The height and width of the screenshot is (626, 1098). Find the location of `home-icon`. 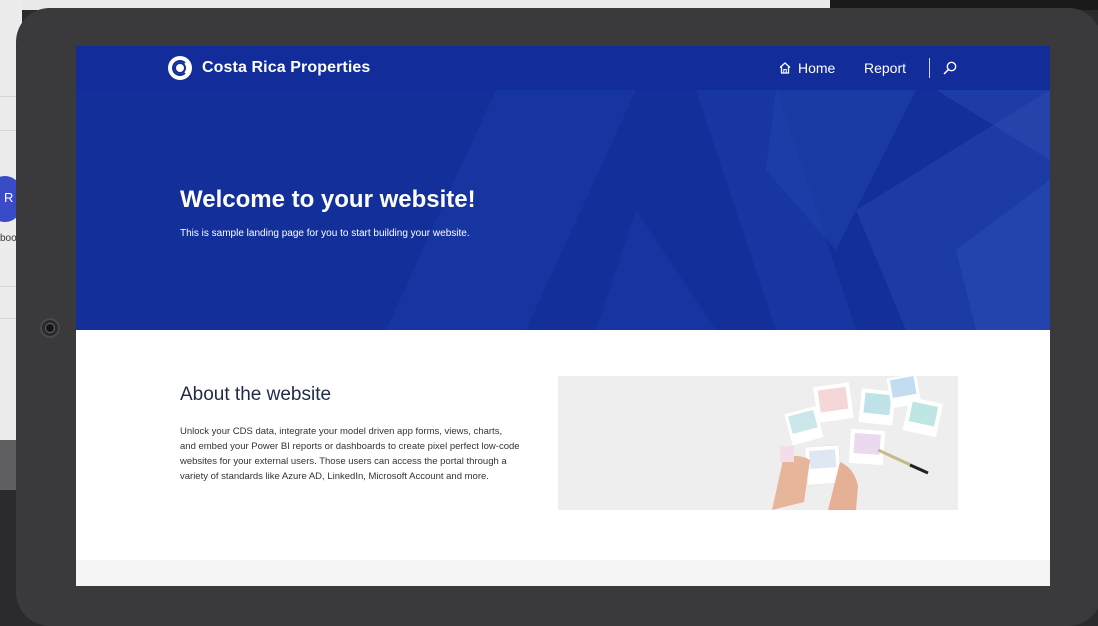

home-icon is located at coordinates (785, 68).